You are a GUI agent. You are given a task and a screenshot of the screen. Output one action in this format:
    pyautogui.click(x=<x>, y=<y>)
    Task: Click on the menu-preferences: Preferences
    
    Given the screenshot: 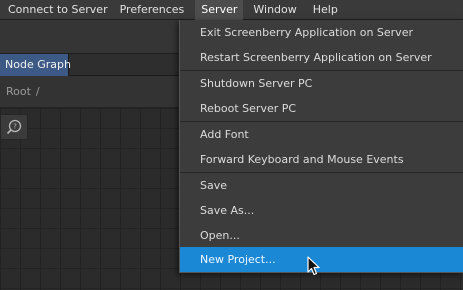 What is the action you would take?
    pyautogui.click(x=152, y=10)
    